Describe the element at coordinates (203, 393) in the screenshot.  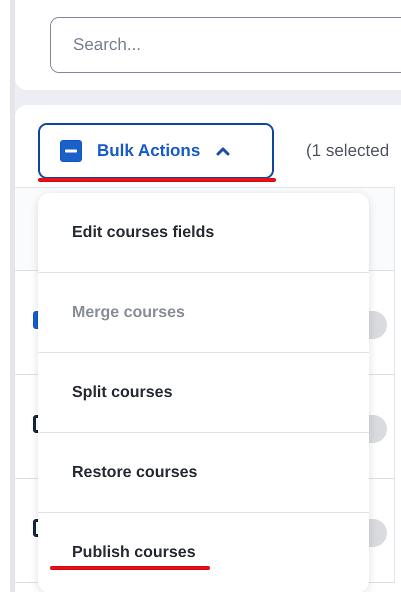
I see `menu-item: Split courses` at that location.